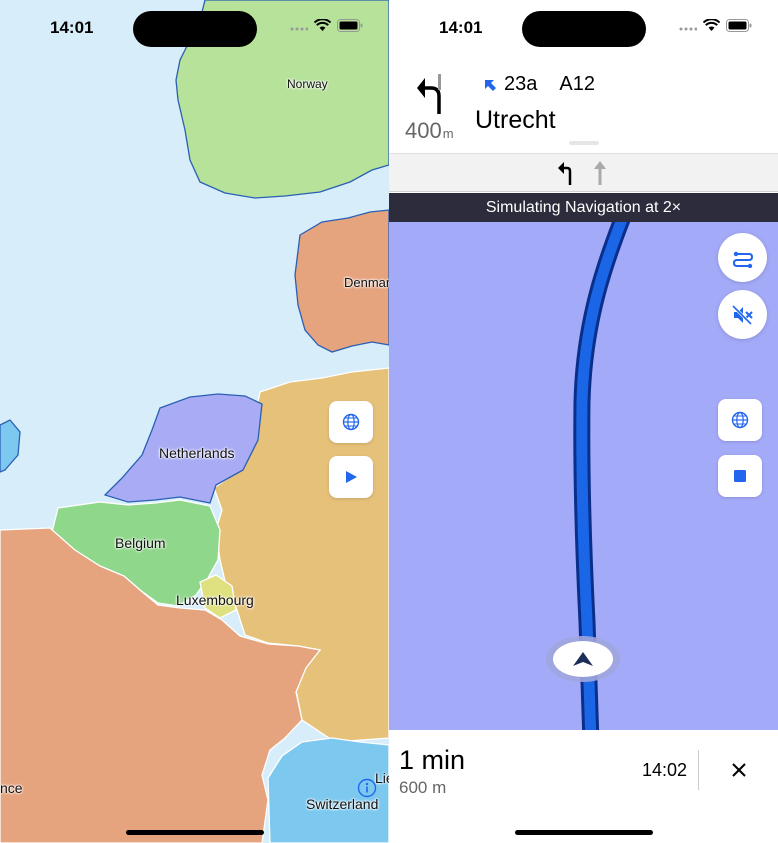 This screenshot has width=778, height=843. Describe the element at coordinates (448, 133) in the screenshot. I see `distance-unit: m` at that location.